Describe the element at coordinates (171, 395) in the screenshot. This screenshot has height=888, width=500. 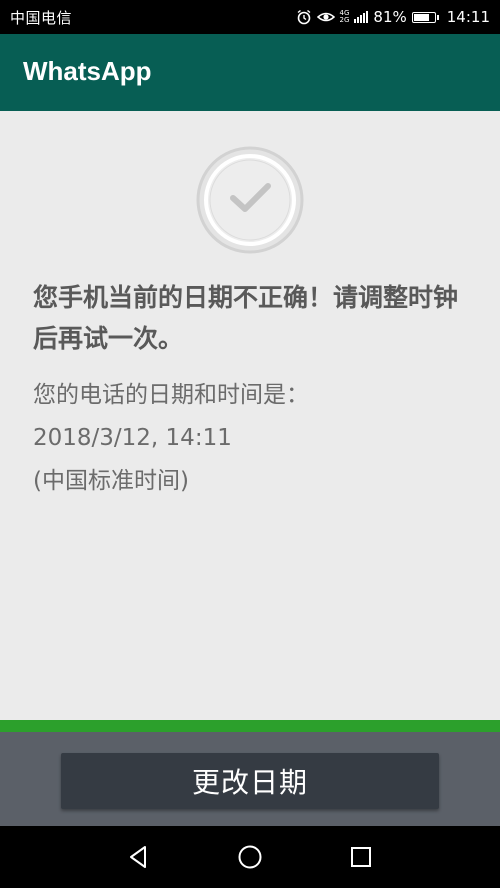
I see `date-info-label: 您的电话的日期和时间是：` at that location.